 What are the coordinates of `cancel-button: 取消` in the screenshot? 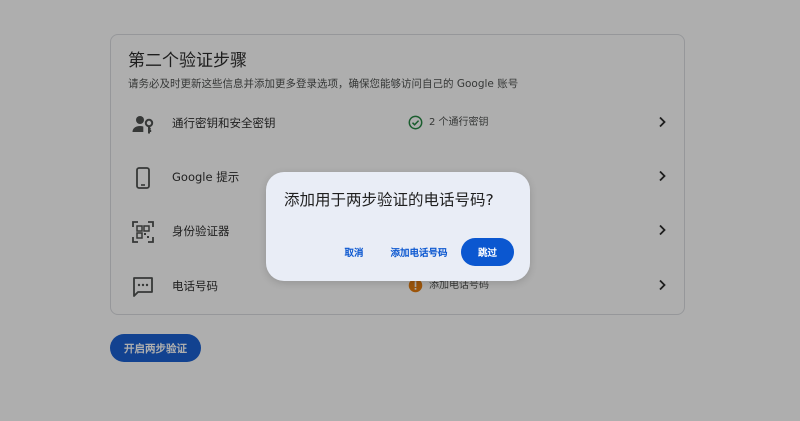 It's located at (354, 252).